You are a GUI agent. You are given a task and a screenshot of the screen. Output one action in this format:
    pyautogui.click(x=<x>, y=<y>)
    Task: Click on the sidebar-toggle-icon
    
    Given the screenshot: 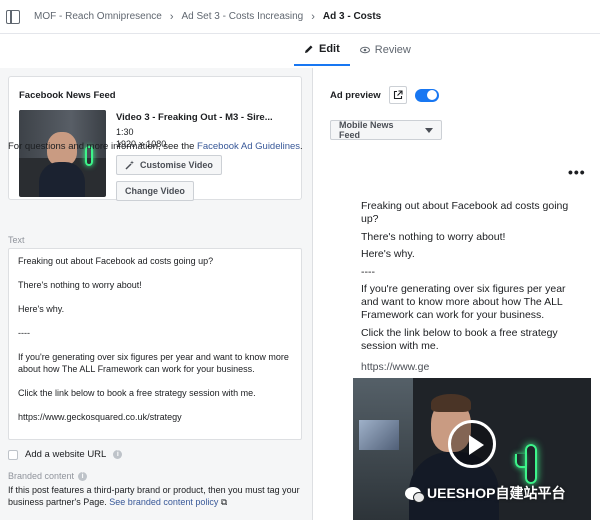 What is the action you would take?
    pyautogui.click(x=13, y=16)
    